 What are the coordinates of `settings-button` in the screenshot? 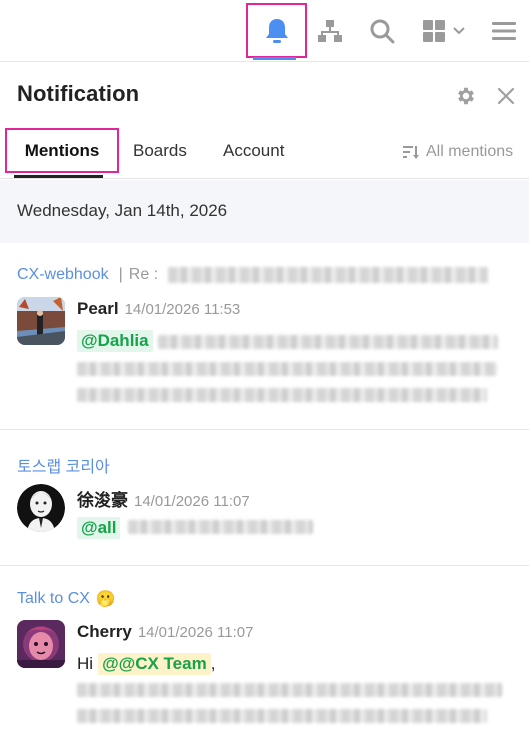 It's located at (466, 96).